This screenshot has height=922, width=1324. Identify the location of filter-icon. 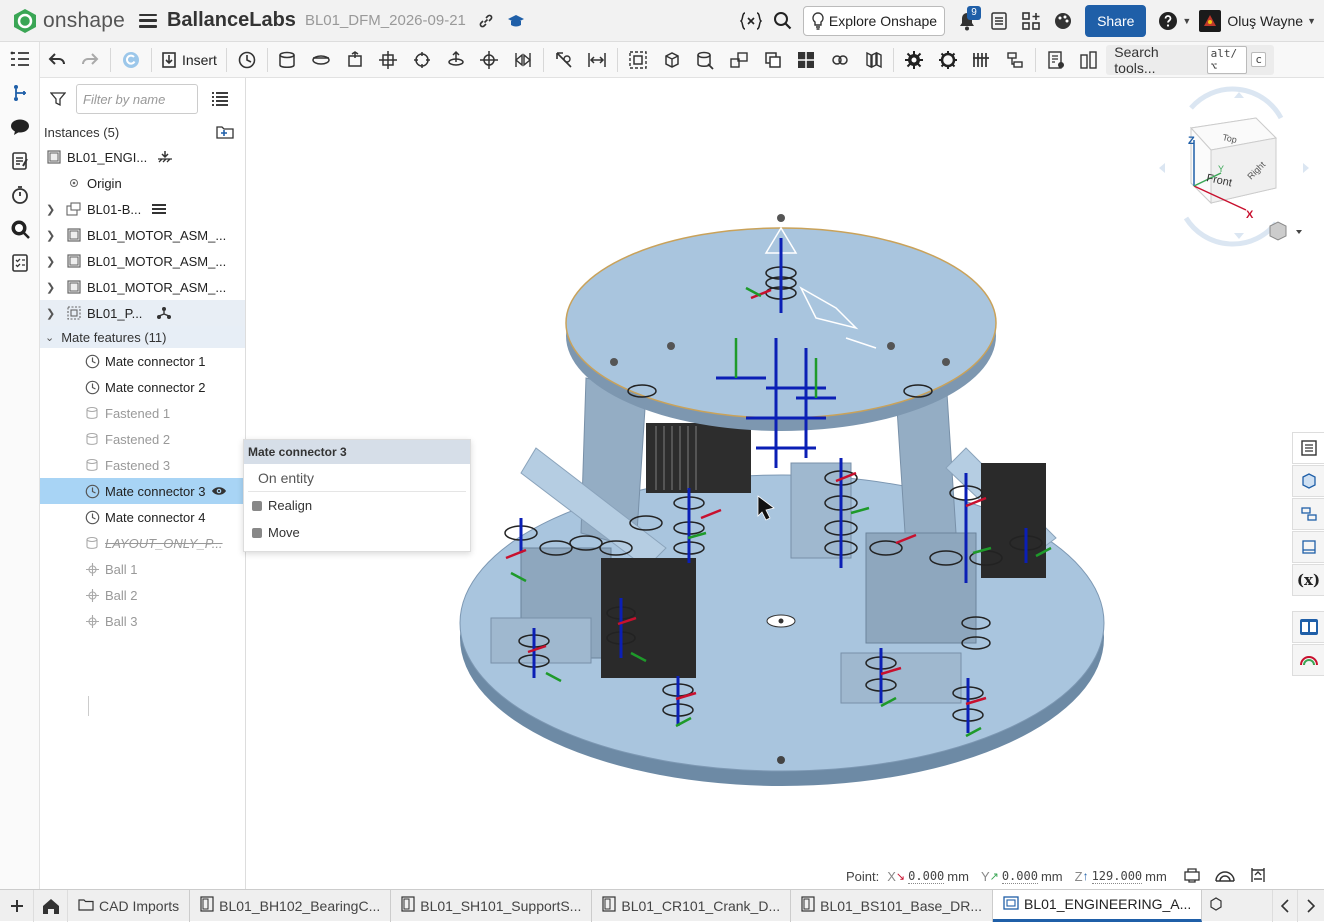
(58, 99).